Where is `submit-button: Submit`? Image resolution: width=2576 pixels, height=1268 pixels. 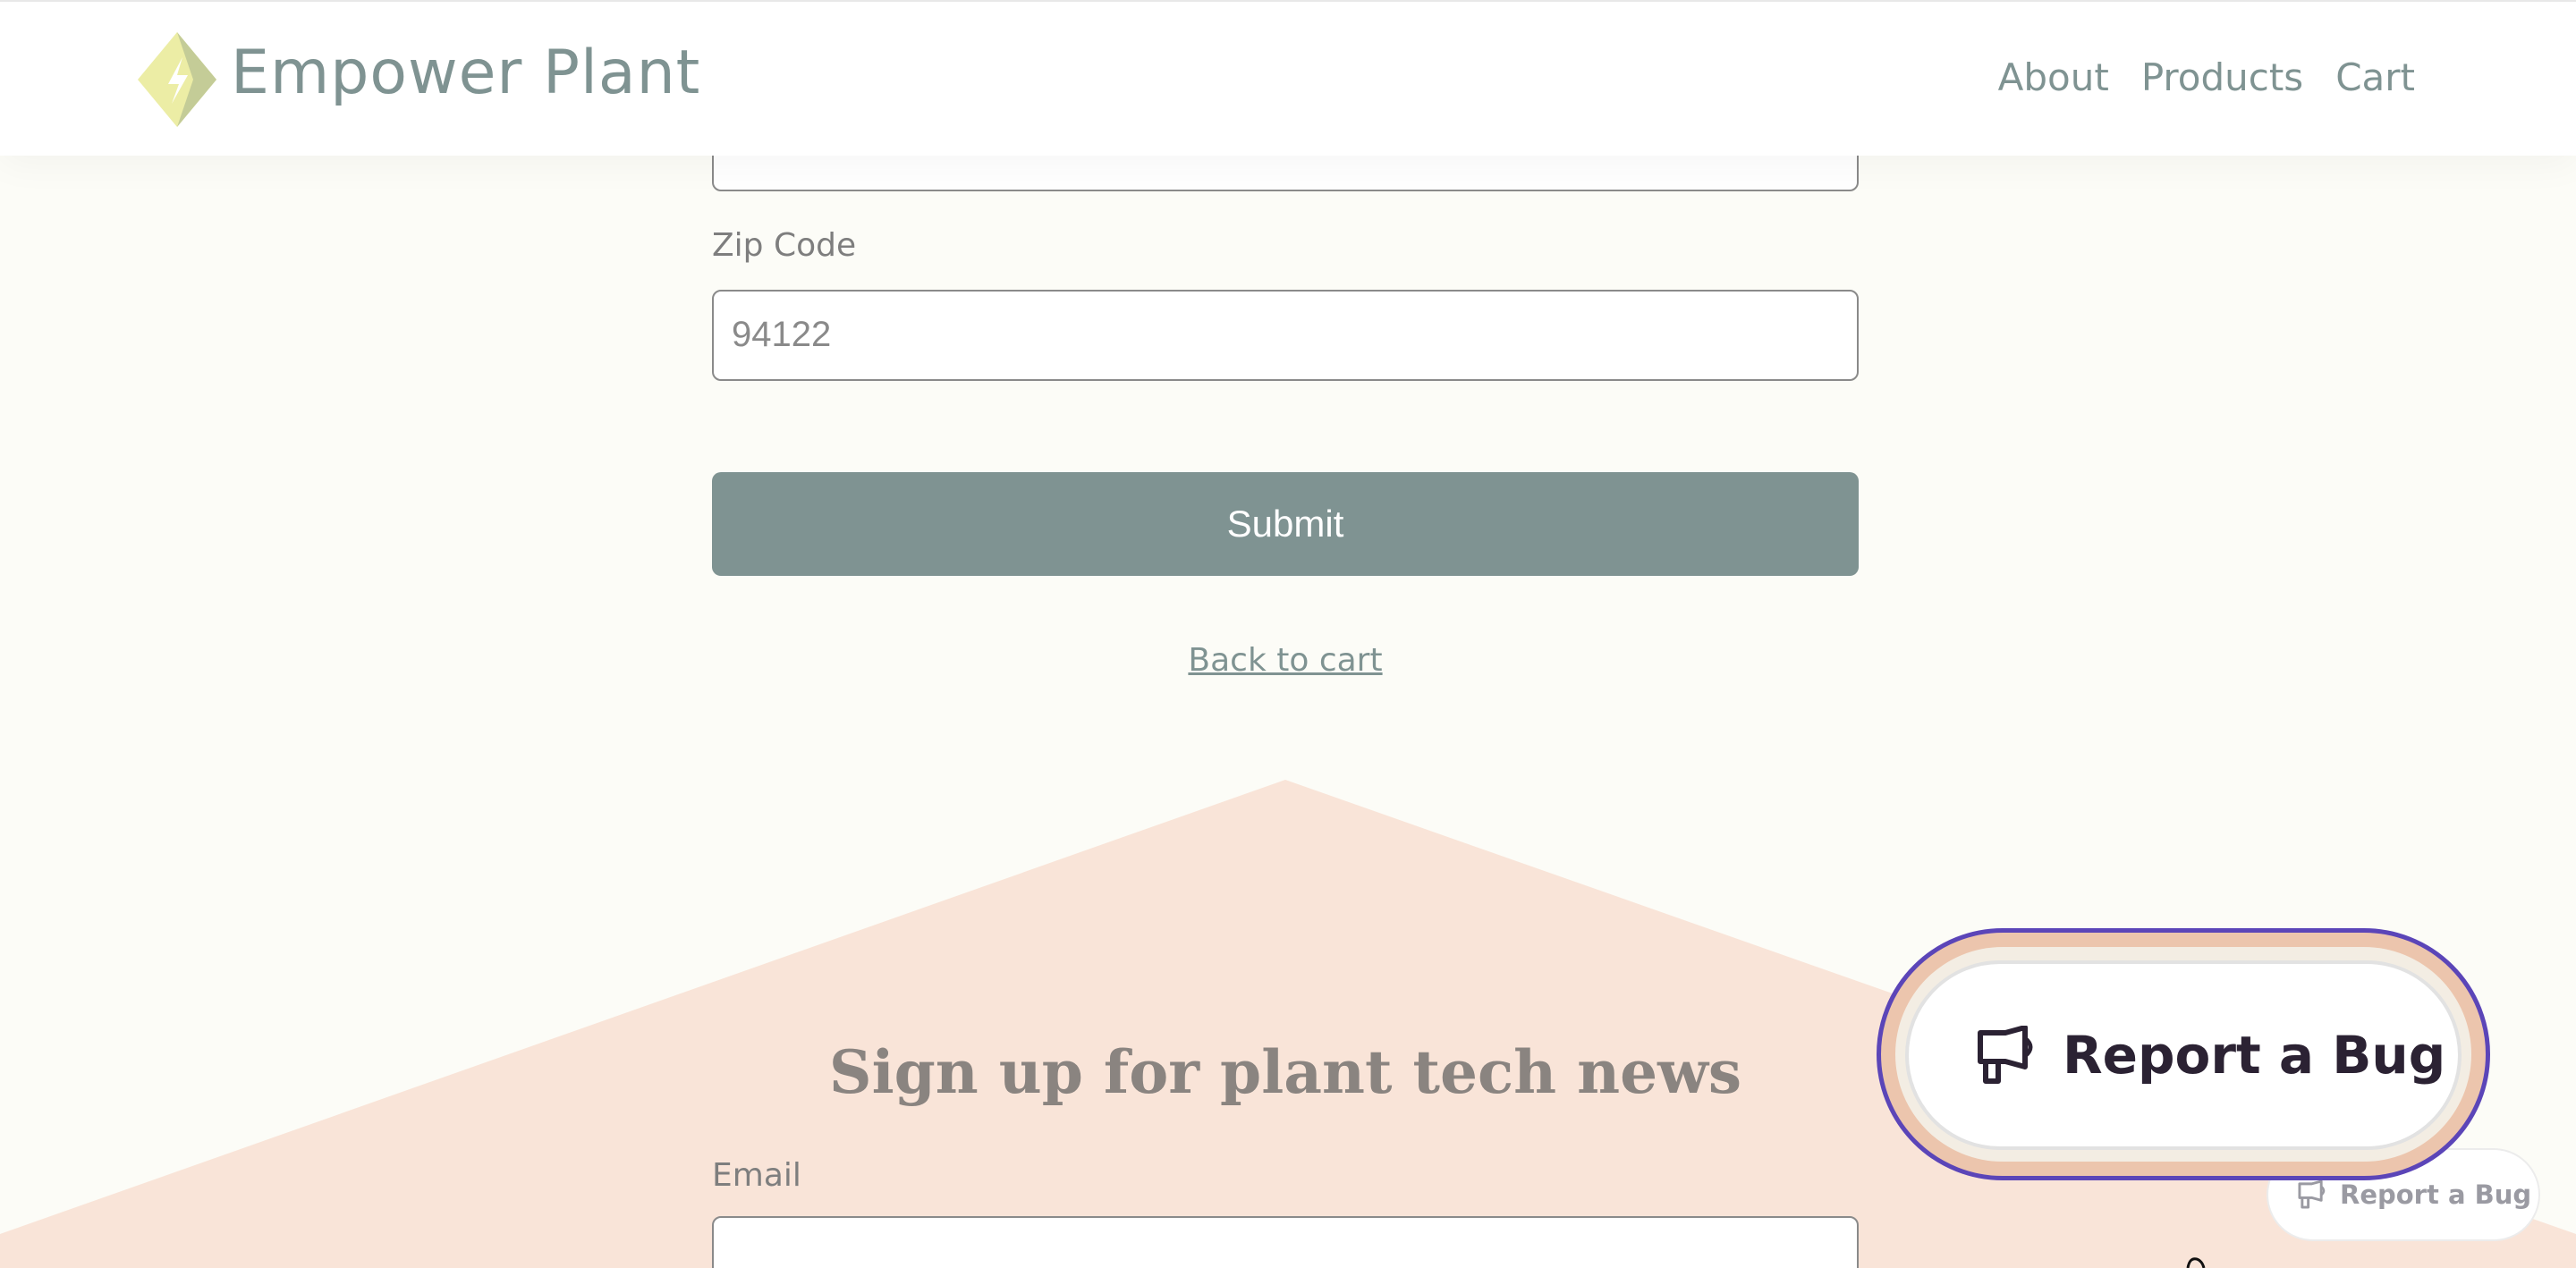 submit-button: Submit is located at coordinates (1285, 524).